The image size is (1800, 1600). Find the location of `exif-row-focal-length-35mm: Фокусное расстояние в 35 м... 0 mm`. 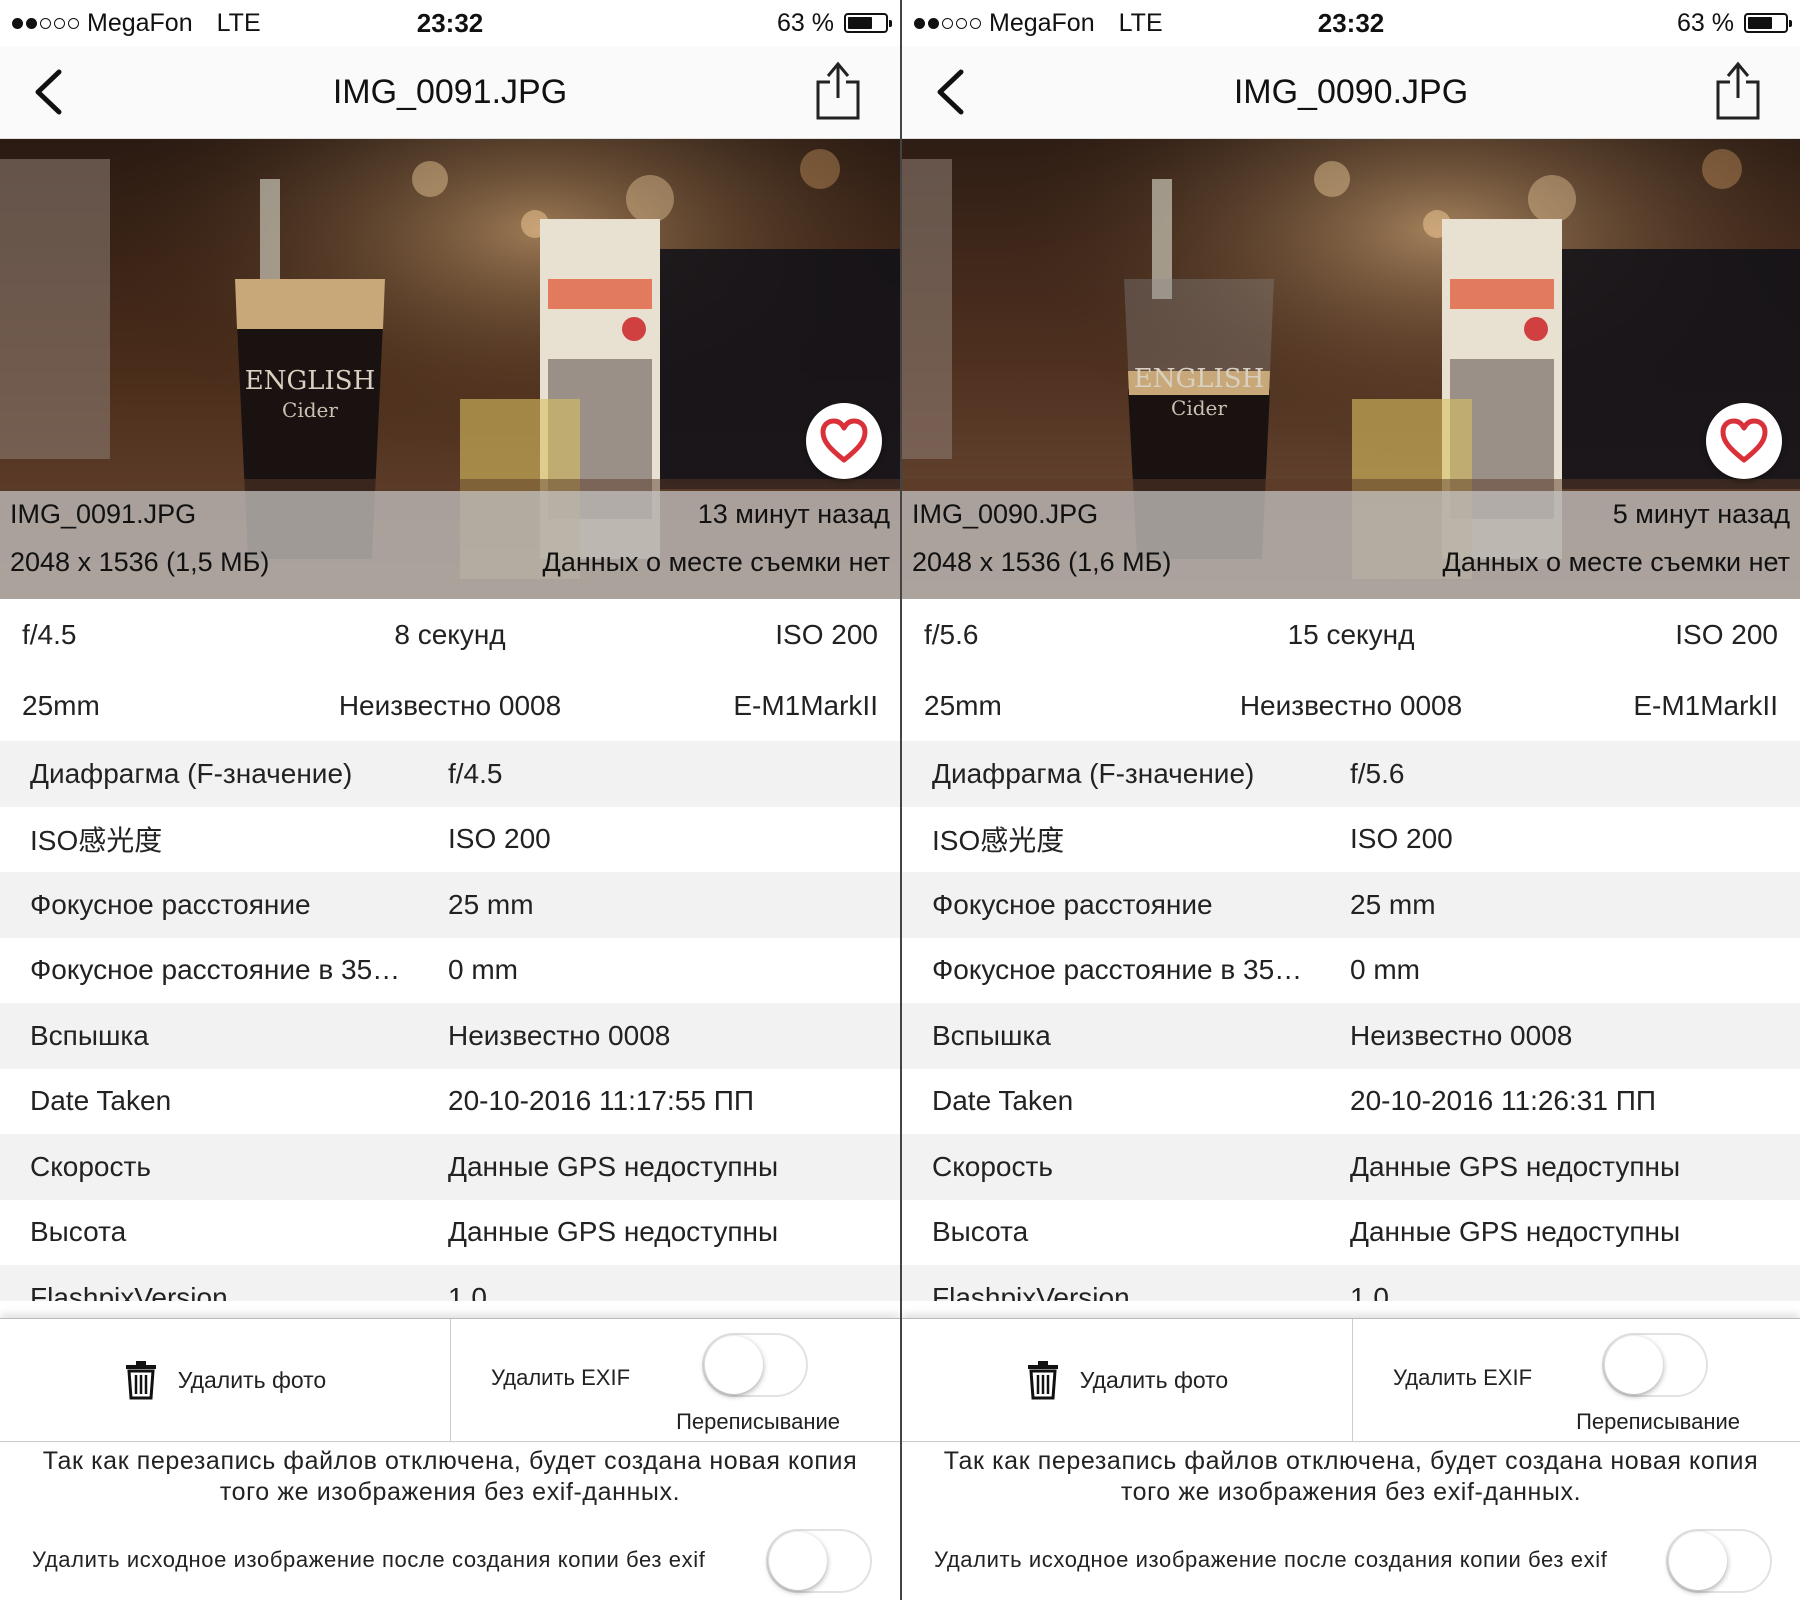

exif-row-focal-length-35mm: Фокусное расстояние в 35 м... 0 mm is located at coordinates (450, 970).